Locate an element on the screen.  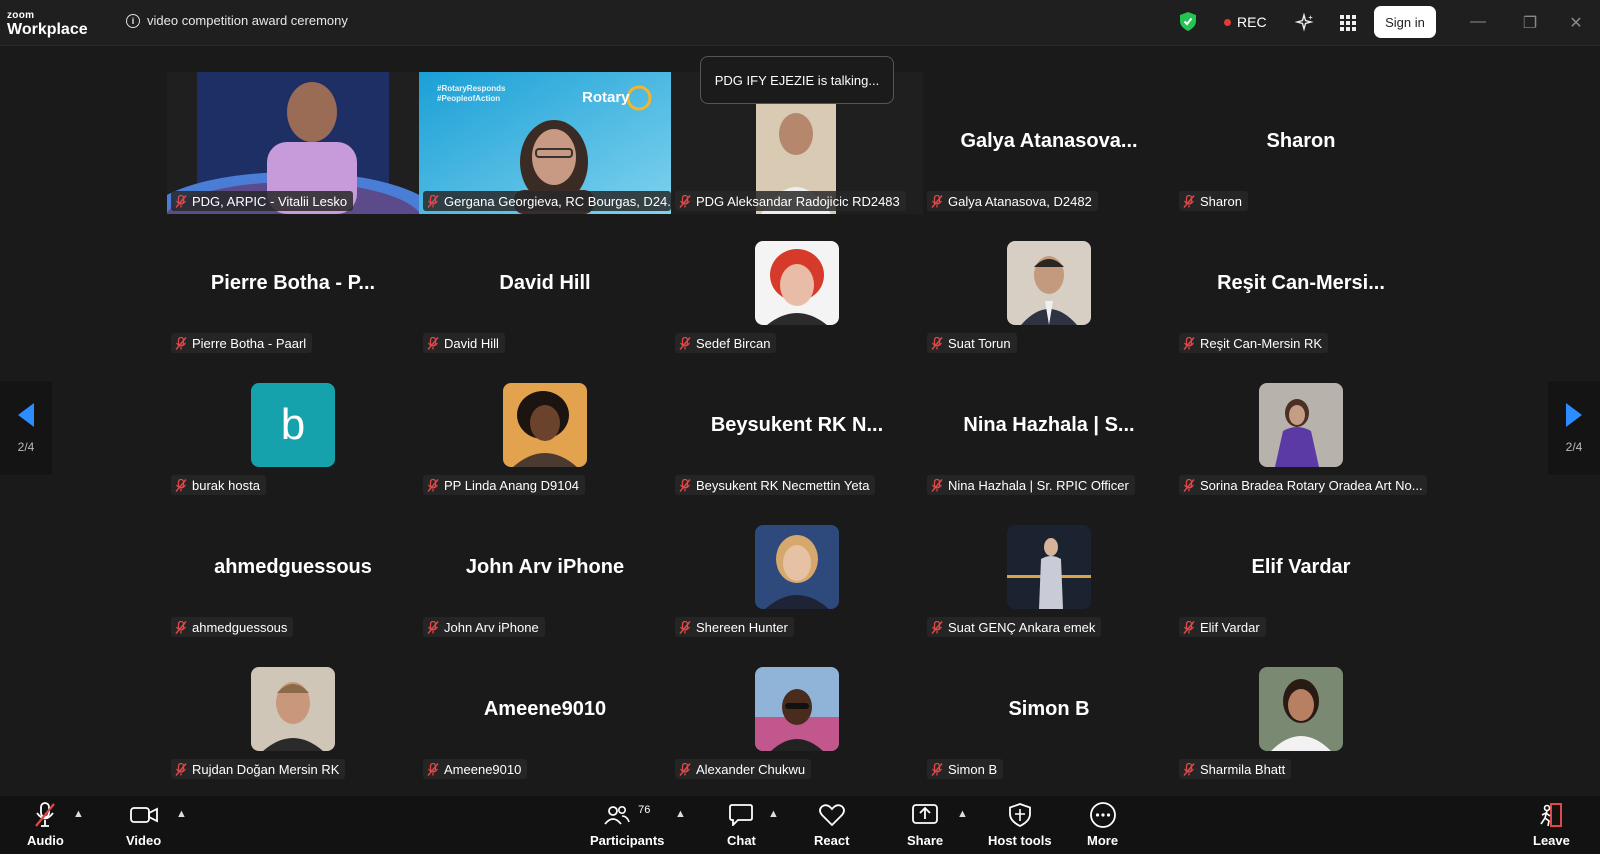
participants-button: 76 Participants is located at coordinates (627, 825).